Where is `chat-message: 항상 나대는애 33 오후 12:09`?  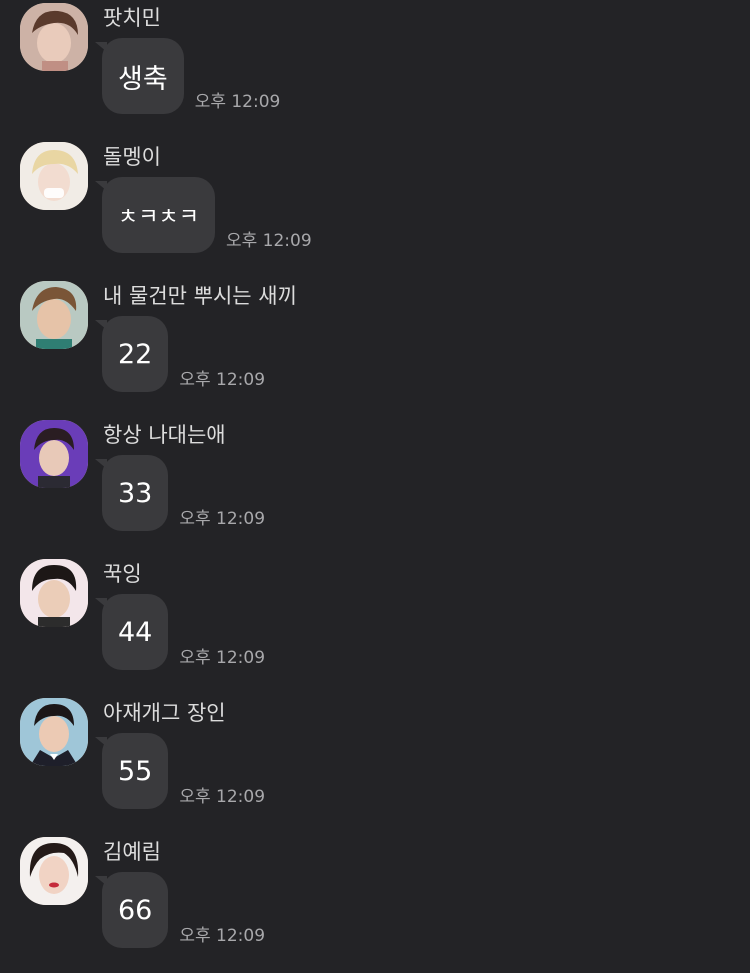
chat-message: 항상 나대는애 33 오후 12:09 is located at coordinates (375, 486).